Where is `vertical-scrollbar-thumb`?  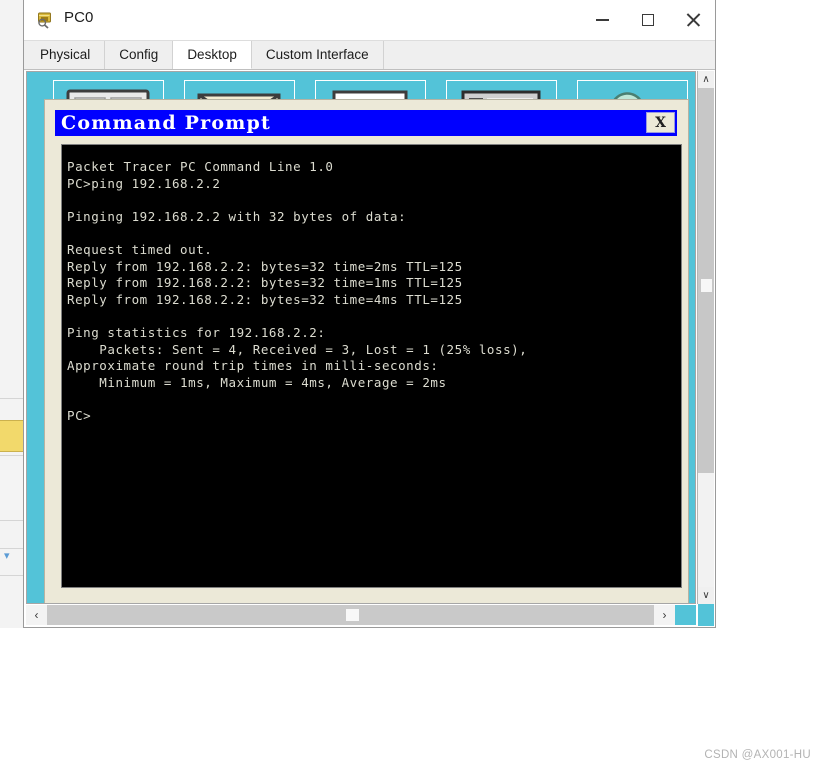
vertical-scrollbar-thumb is located at coordinates (706, 285).